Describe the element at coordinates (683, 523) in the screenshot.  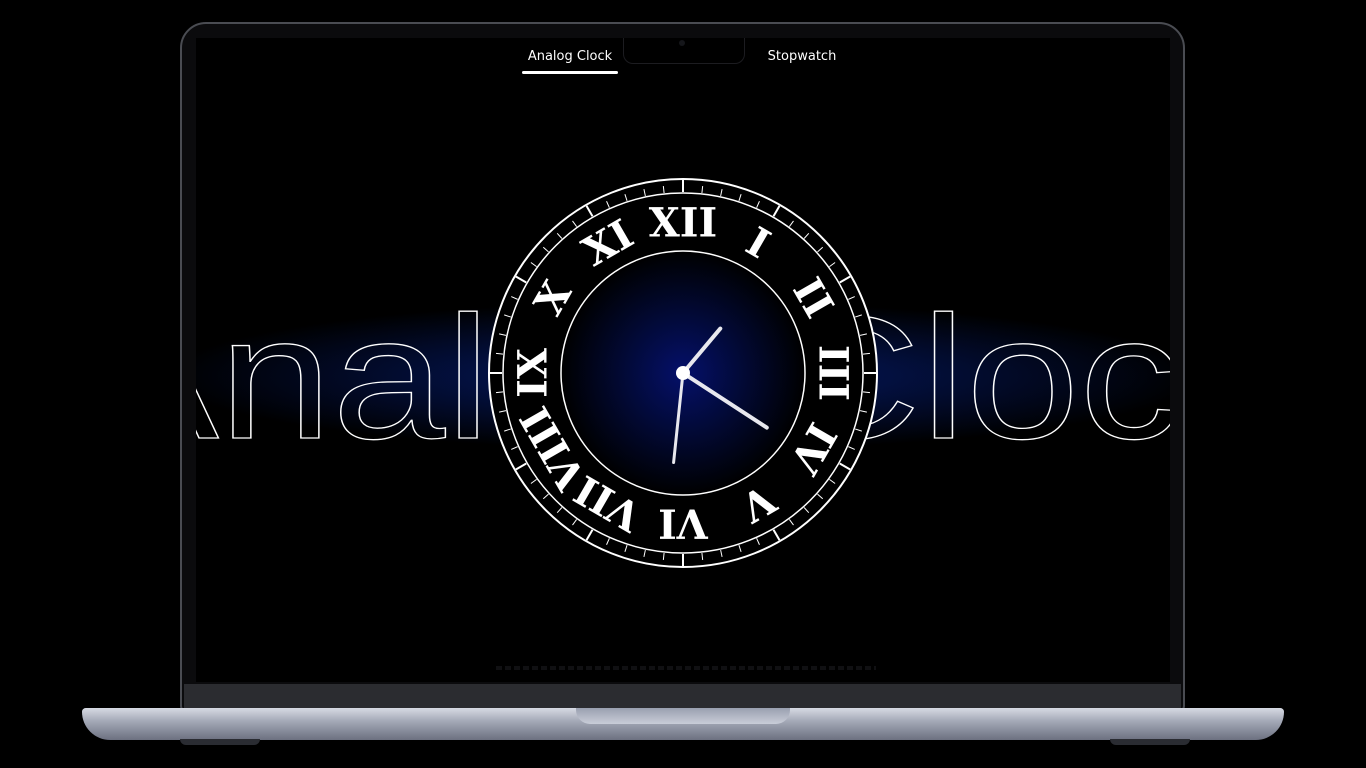
I see `numeral-vi: VI` at that location.